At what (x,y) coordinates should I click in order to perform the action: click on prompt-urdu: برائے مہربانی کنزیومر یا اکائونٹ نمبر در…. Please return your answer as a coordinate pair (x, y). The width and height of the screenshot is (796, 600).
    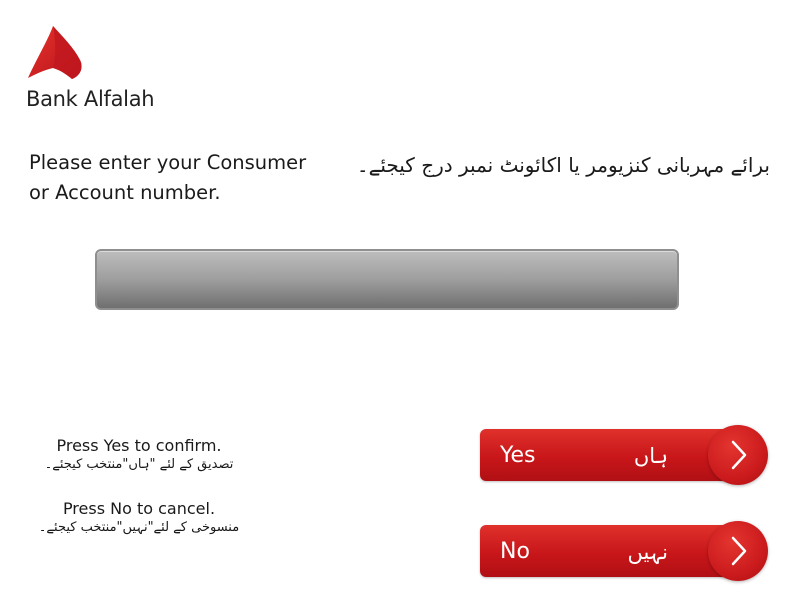
    Looking at the image, I should click on (563, 165).